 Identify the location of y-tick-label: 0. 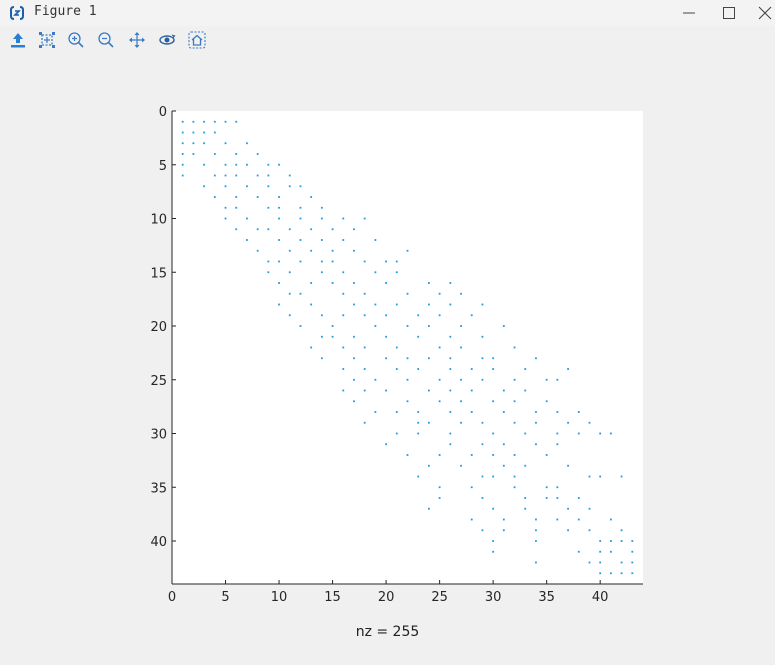
(163, 112).